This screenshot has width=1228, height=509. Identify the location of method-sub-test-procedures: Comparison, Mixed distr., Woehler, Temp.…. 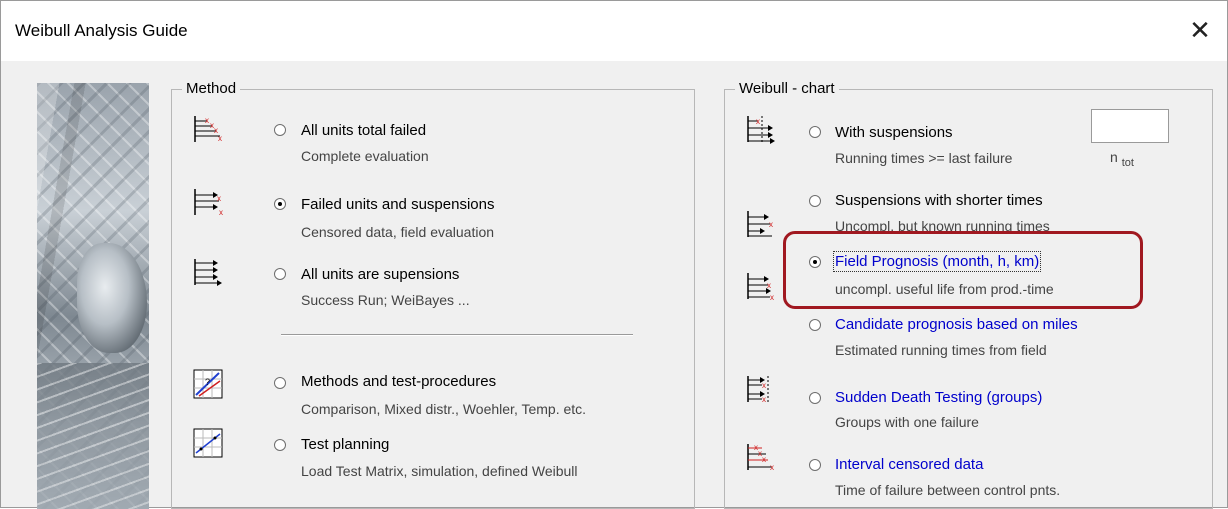
(444, 409).